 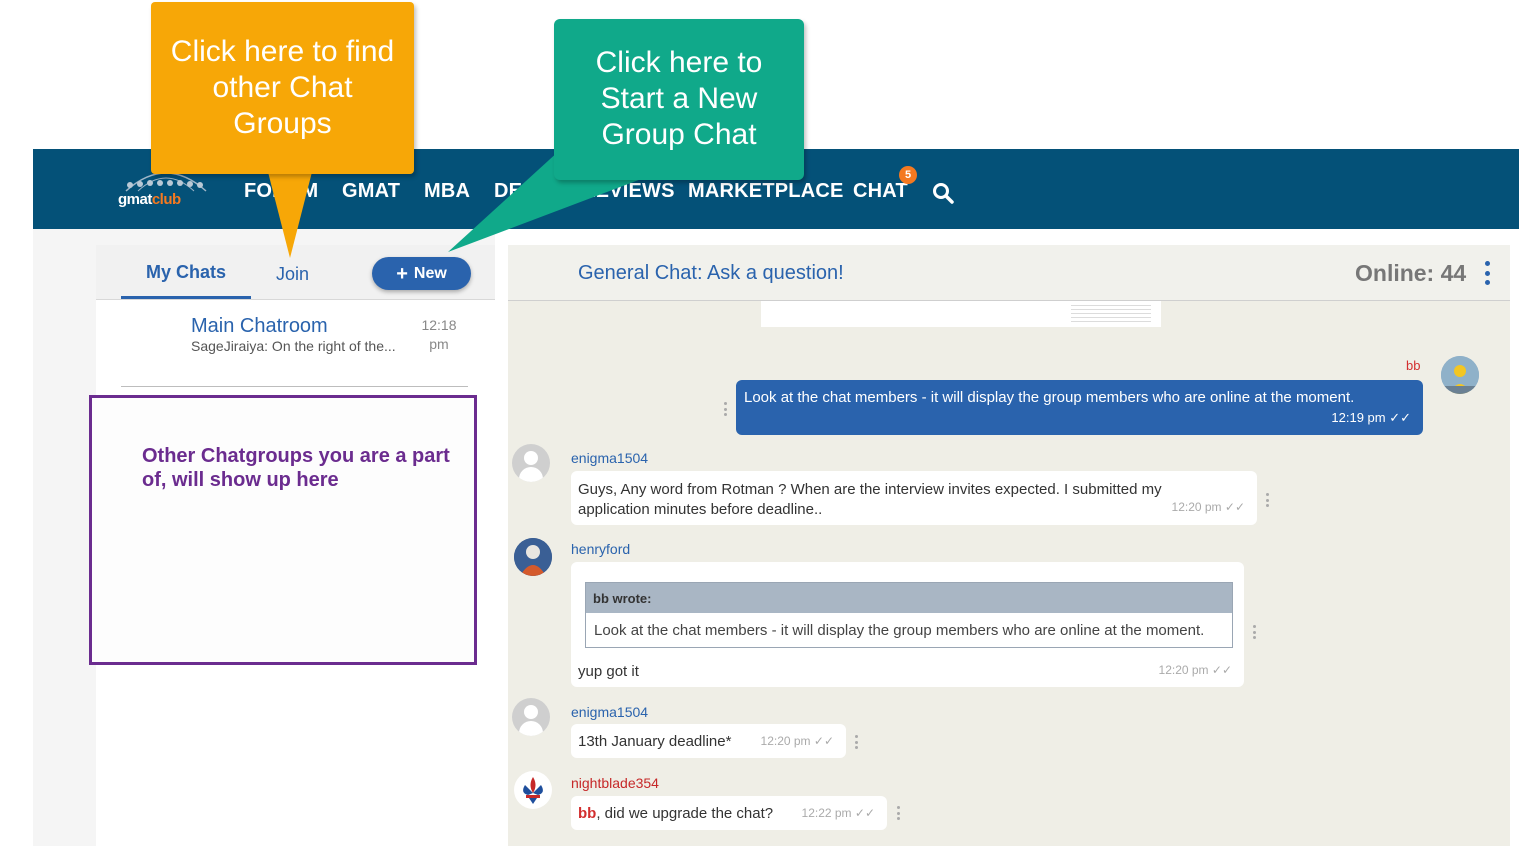 What do you see at coordinates (281, 191) in the screenshot?
I see `nav-forum: FORUM` at bounding box center [281, 191].